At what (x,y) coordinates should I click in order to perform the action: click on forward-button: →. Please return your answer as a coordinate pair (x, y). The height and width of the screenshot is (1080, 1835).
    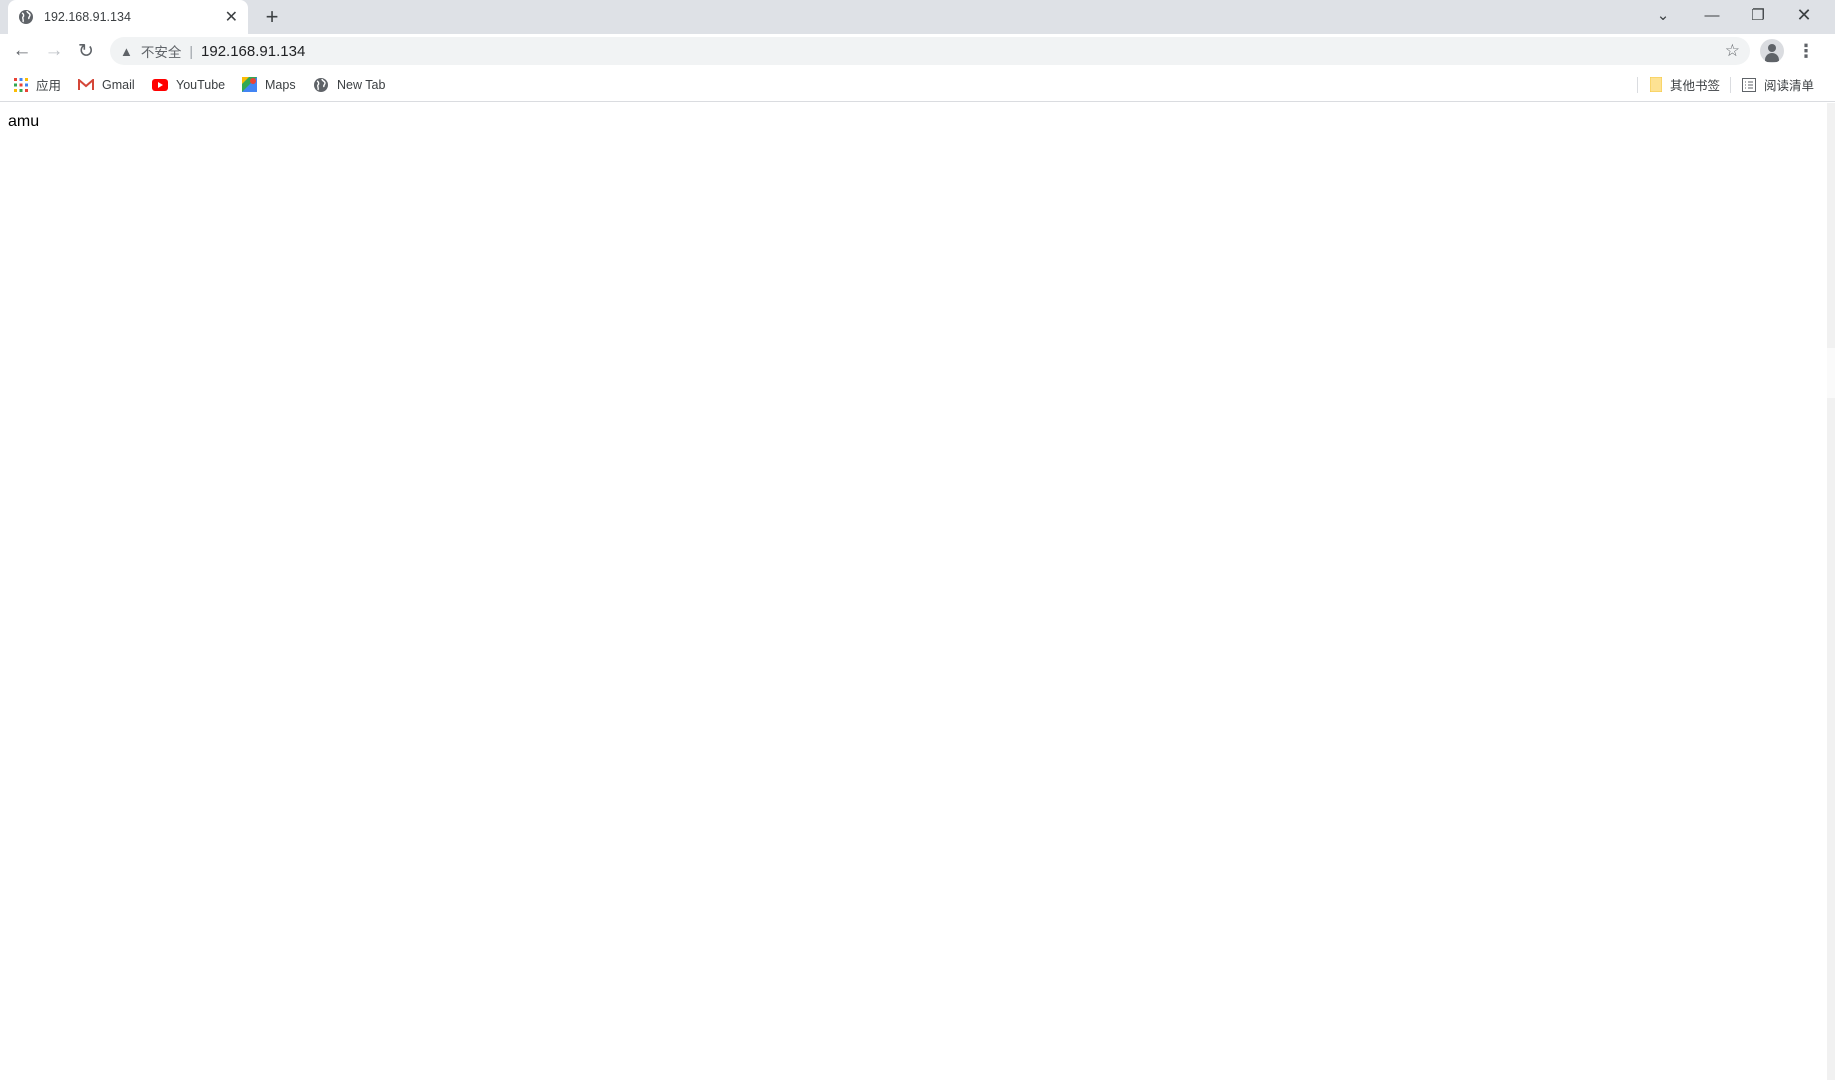
    Looking at the image, I should click on (54, 51).